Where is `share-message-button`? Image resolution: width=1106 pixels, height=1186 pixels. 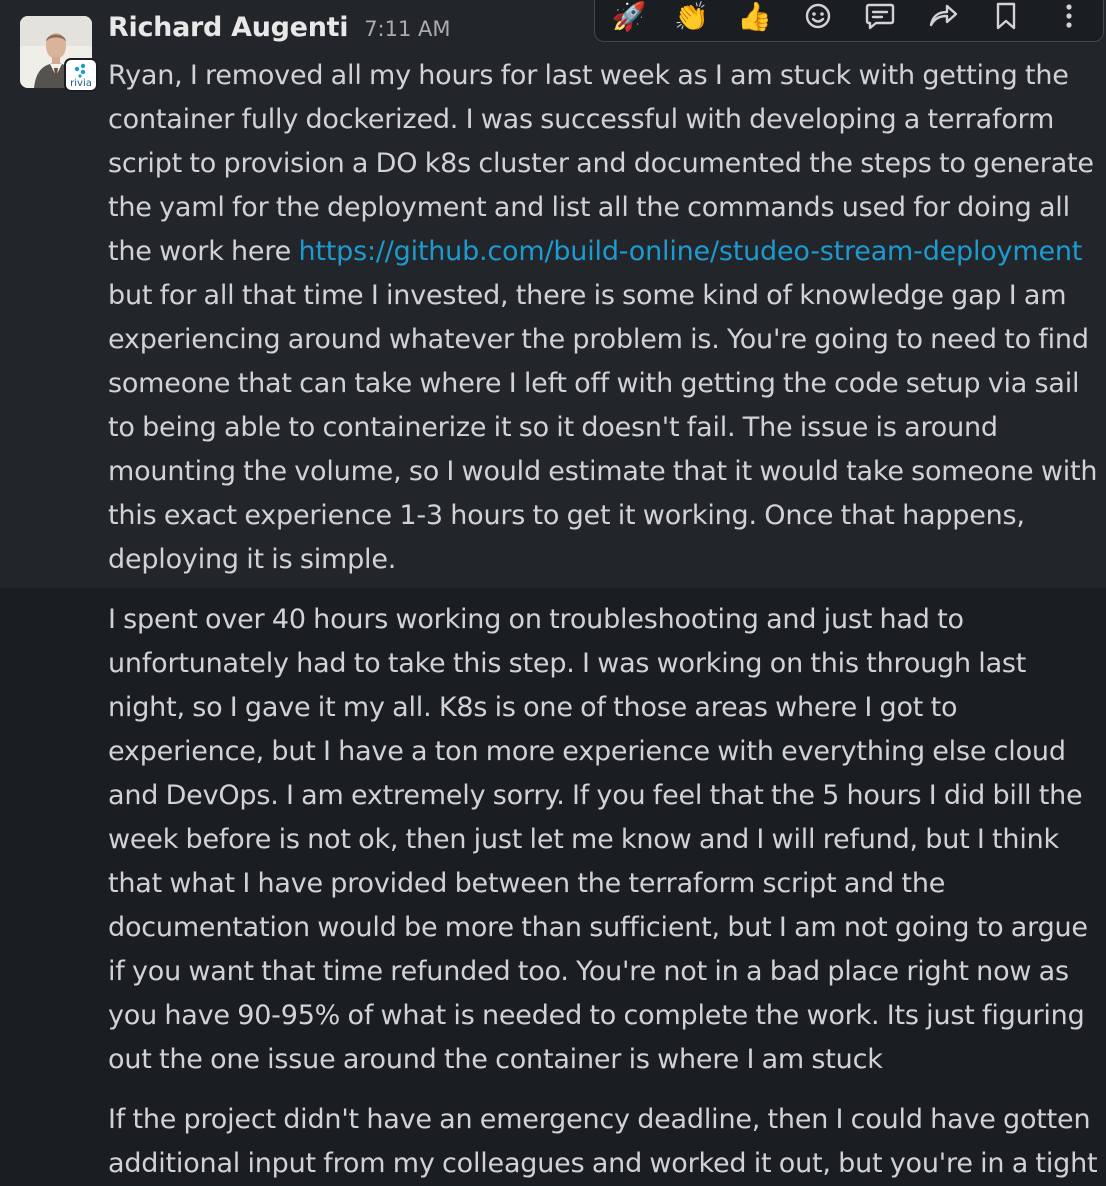 share-message-button is located at coordinates (943, 15).